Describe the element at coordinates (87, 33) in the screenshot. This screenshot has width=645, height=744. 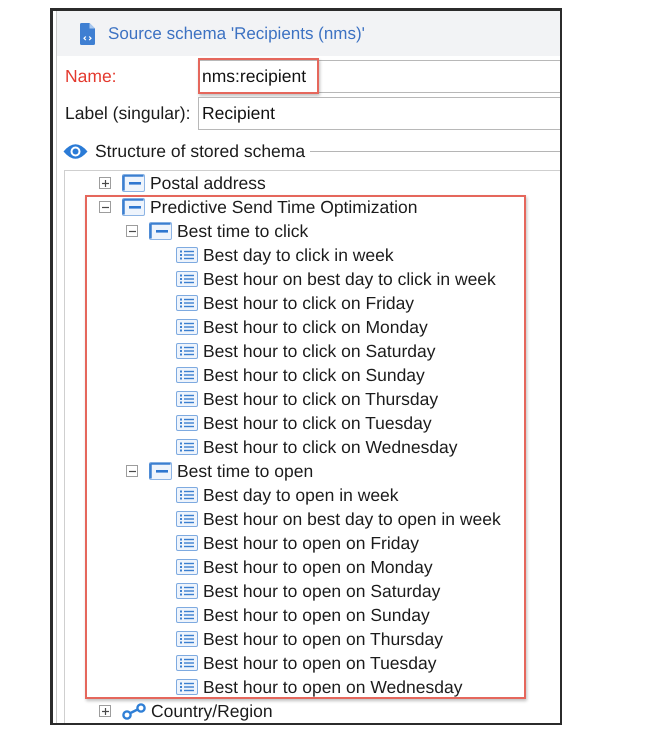
I see `document-icon` at that location.